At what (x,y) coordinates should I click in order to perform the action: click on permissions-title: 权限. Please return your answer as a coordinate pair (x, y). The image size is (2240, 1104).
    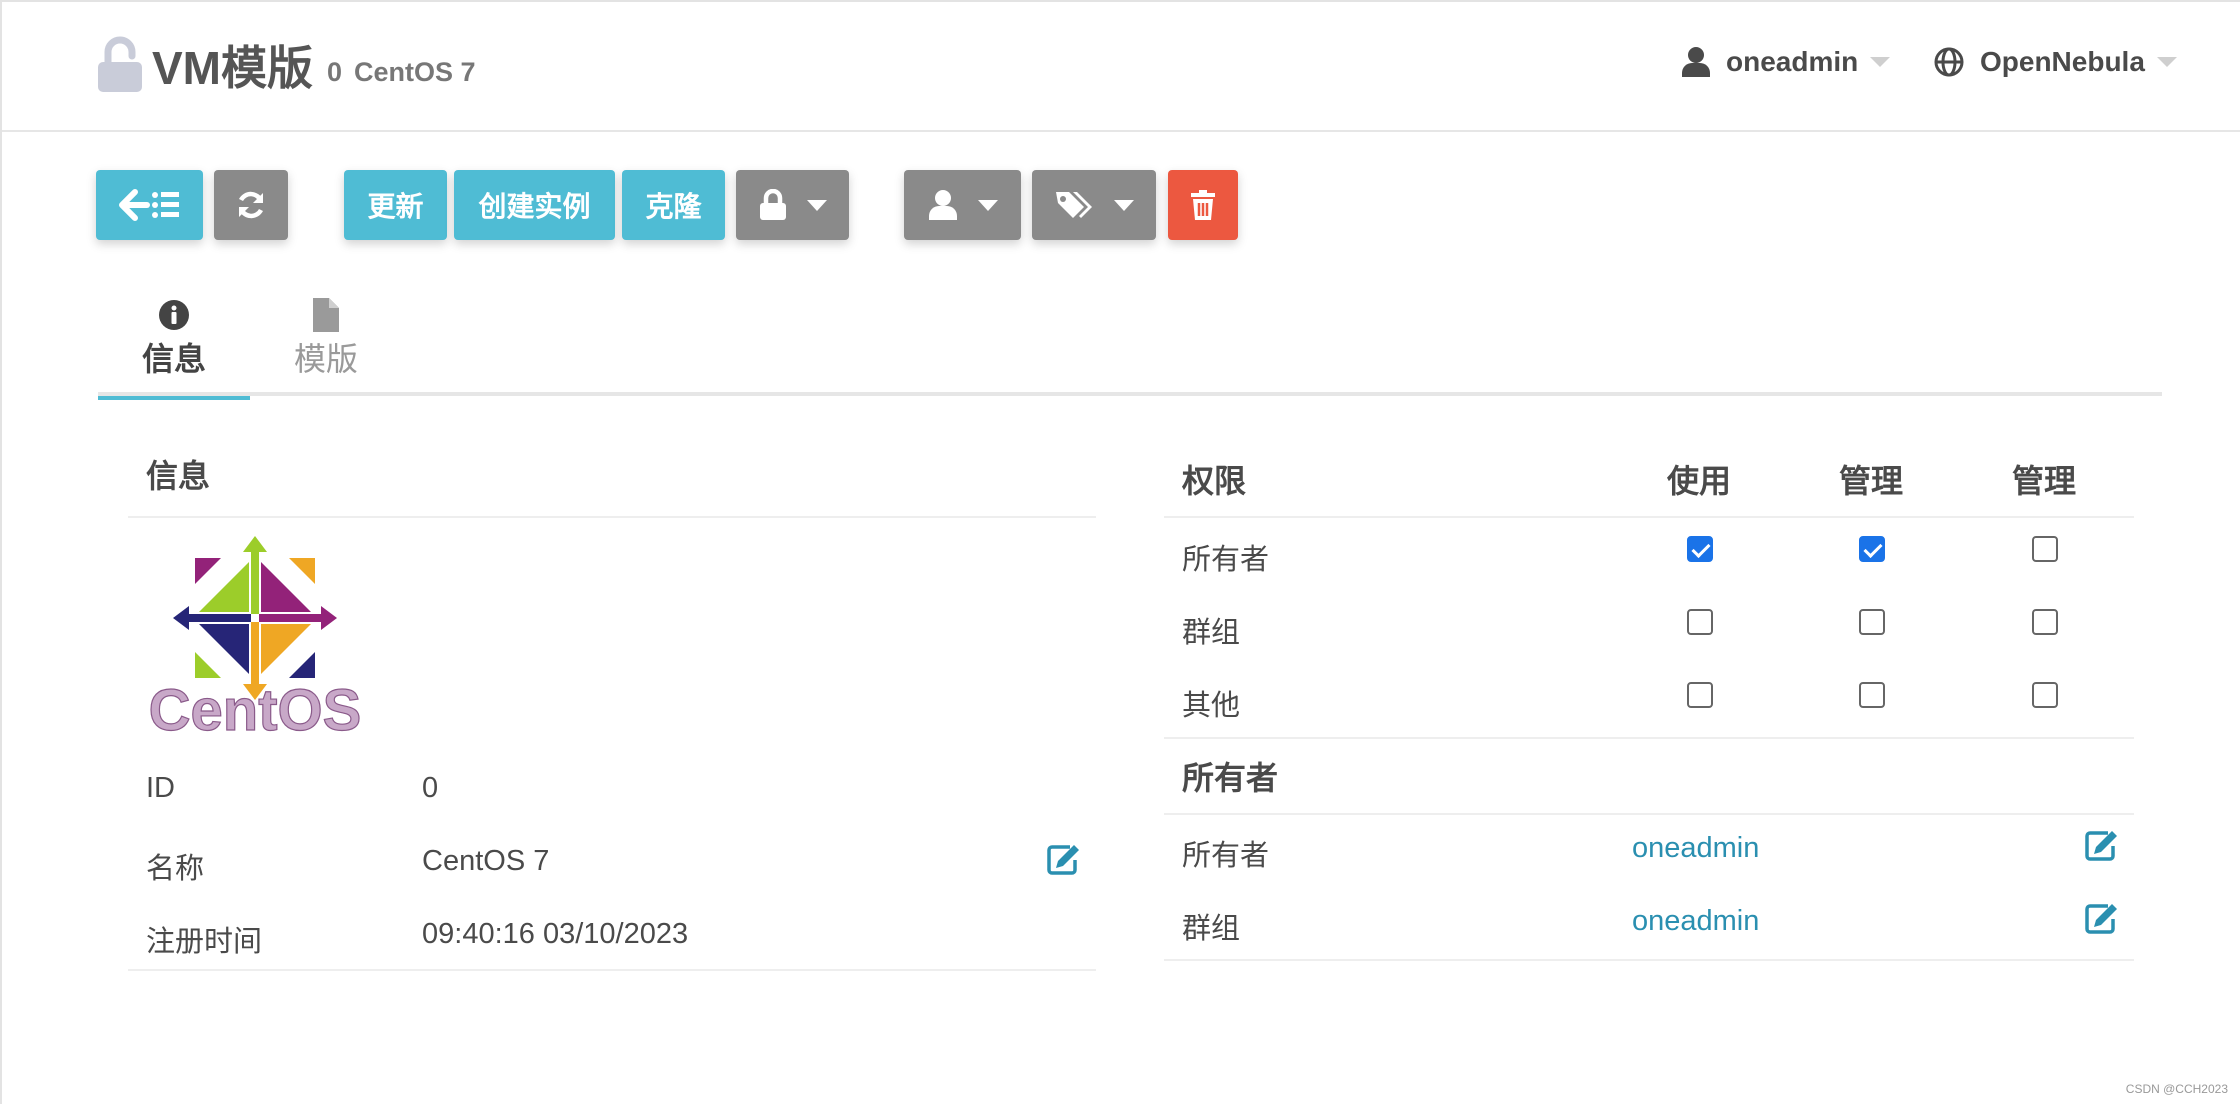
    Looking at the image, I should click on (1214, 481).